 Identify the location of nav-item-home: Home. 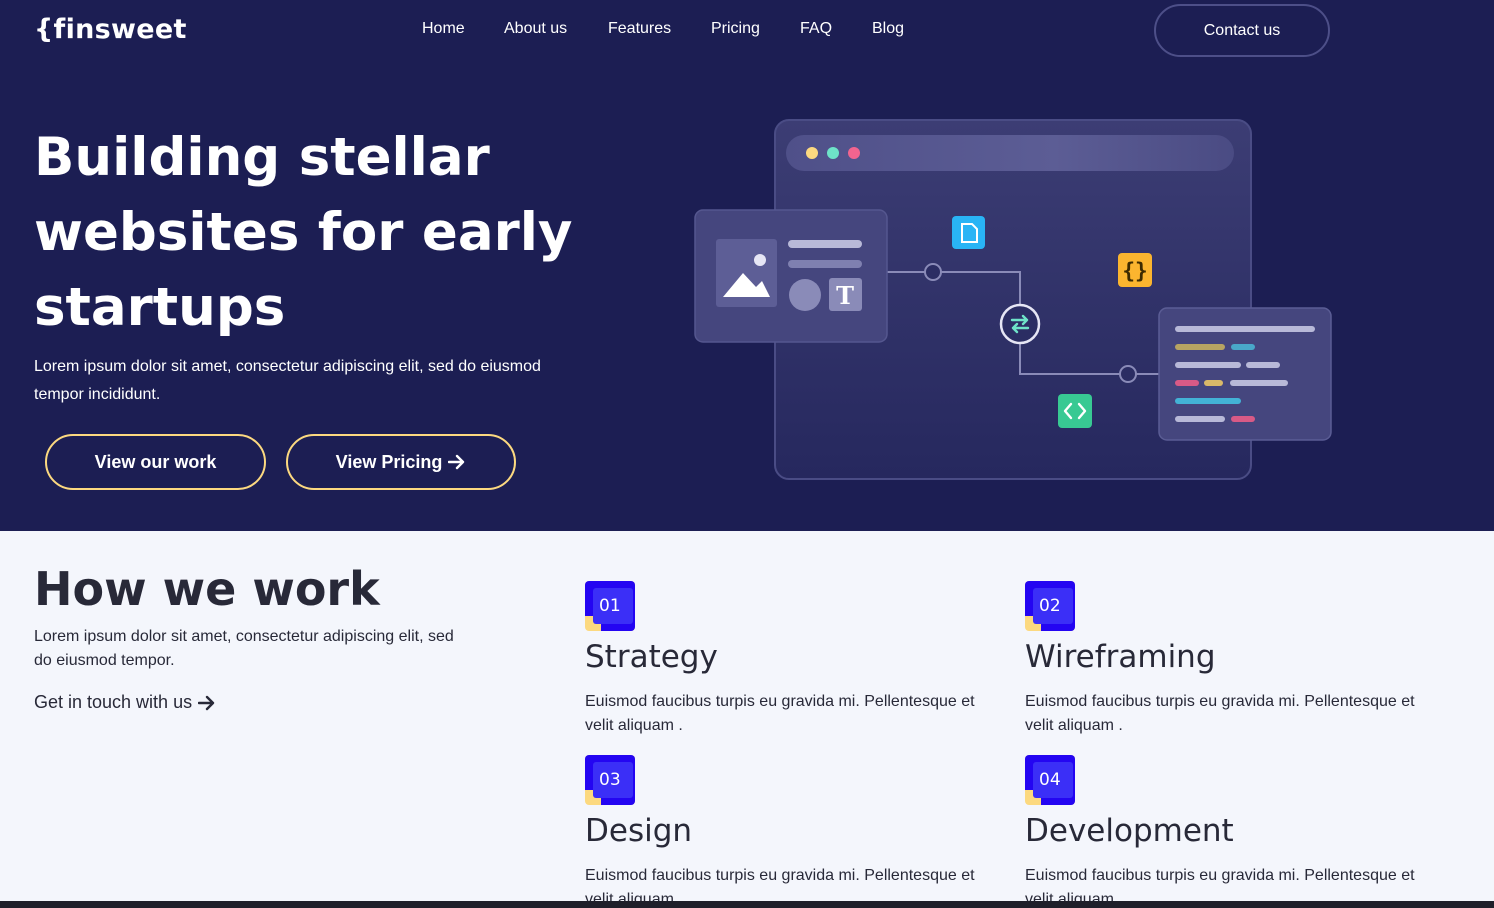
(443, 29).